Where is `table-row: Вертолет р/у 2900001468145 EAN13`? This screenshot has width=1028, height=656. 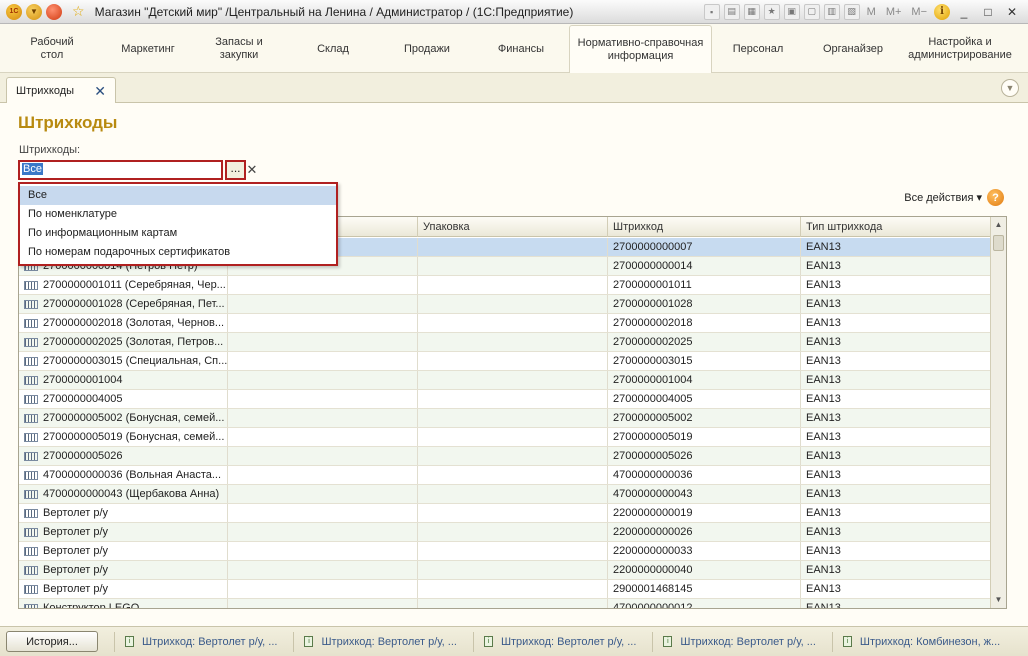 table-row: Вертолет р/у 2900001468145 EAN13 is located at coordinates (505, 589).